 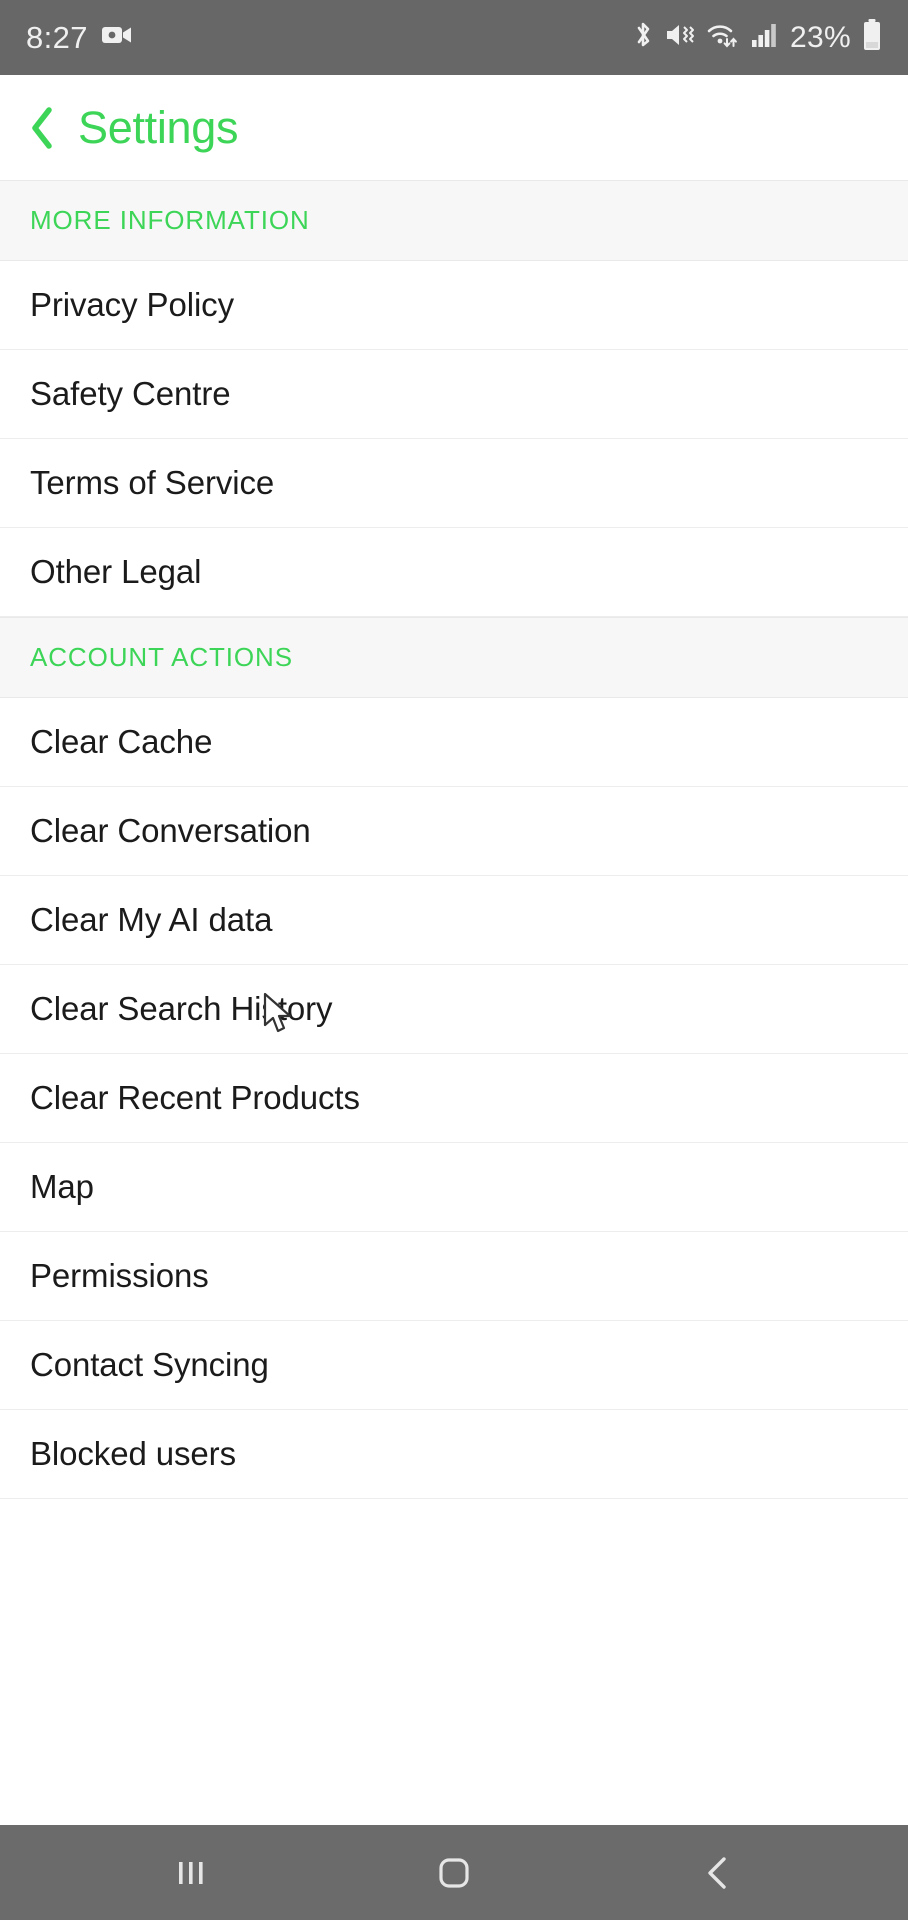 I want to click on section-header-label: ACCOUNT ACTIONS, so click(x=161, y=657).